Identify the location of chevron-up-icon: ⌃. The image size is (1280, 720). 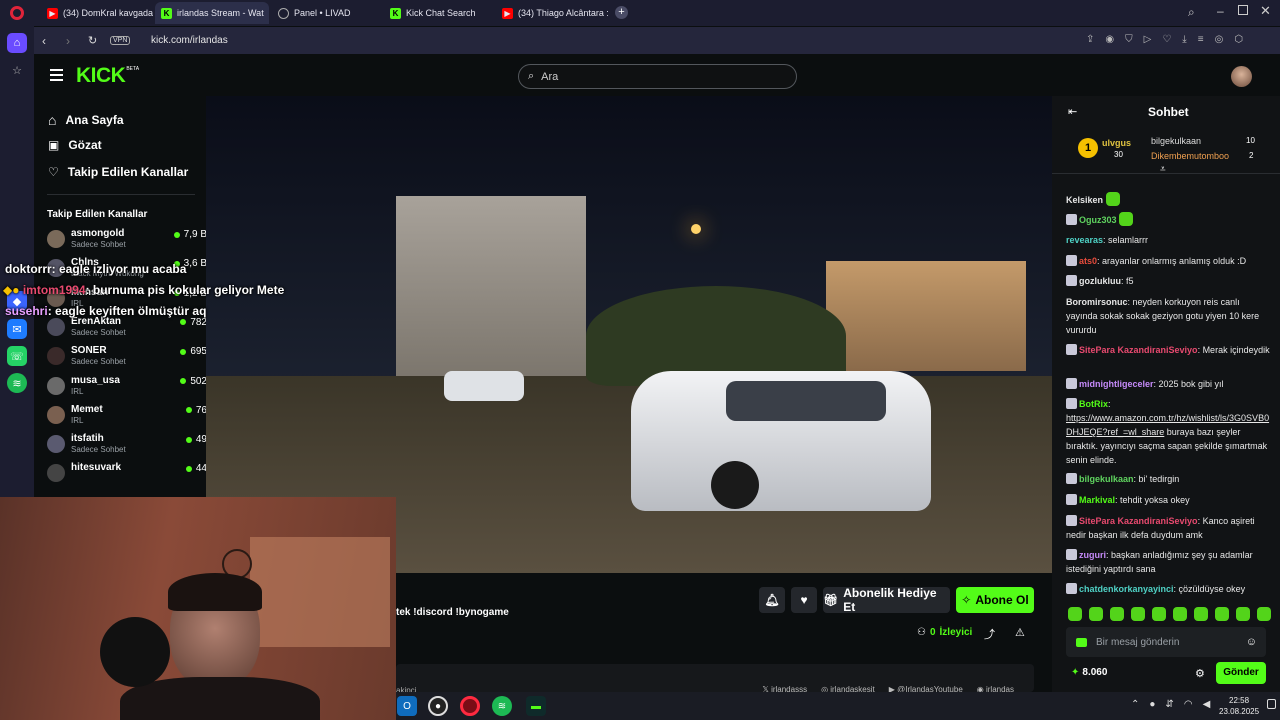
(1135, 704).